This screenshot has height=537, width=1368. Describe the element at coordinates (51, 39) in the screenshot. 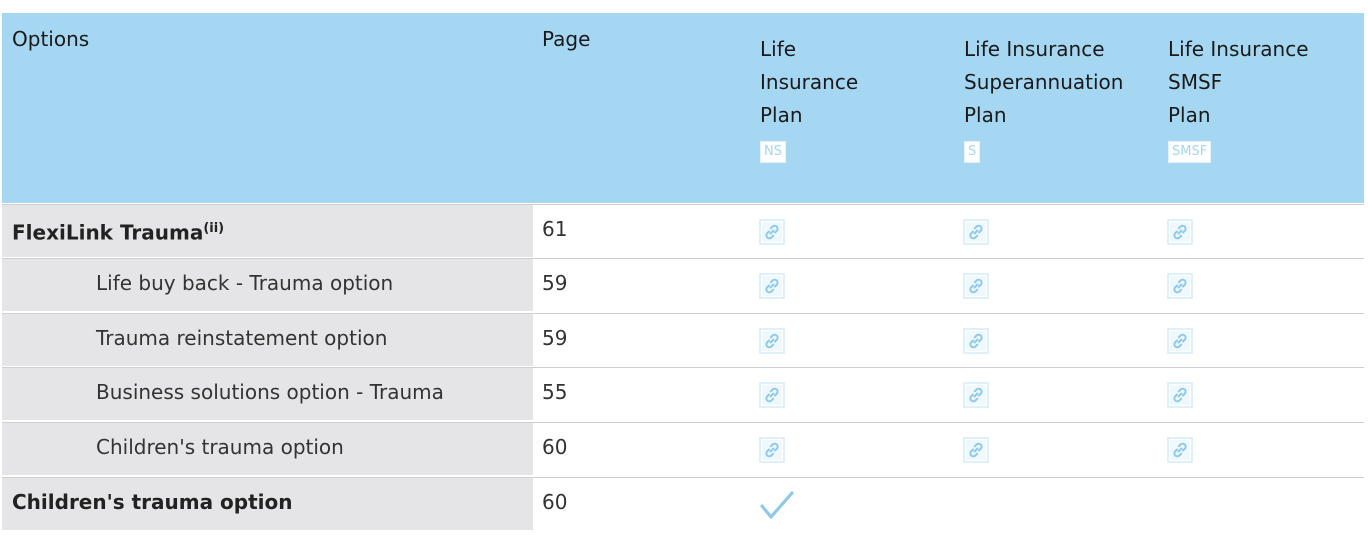

I see `header-options: Options` at that location.